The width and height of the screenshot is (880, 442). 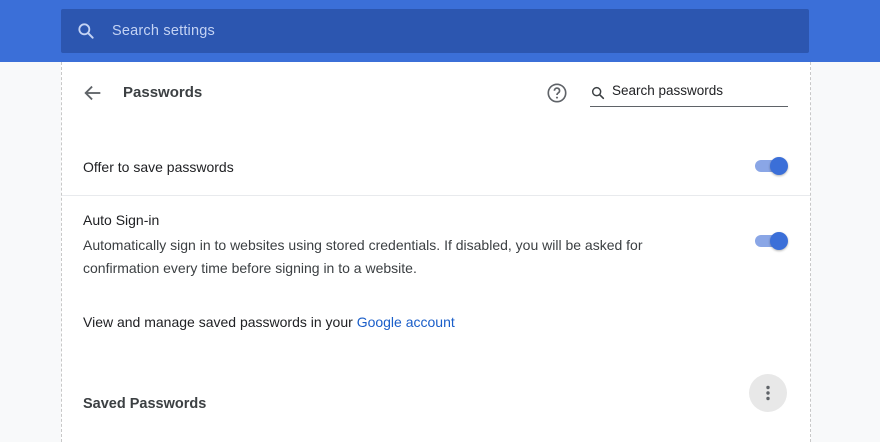 What do you see at coordinates (158, 167) in the screenshot?
I see `offer-to-save-label: Offer to save passwords` at bounding box center [158, 167].